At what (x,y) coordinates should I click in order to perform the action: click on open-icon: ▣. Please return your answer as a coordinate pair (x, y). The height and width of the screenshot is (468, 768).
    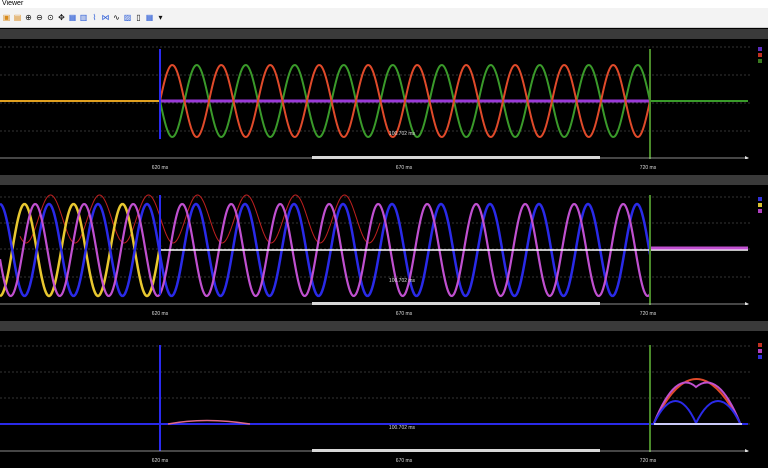
    Looking at the image, I should click on (6, 17).